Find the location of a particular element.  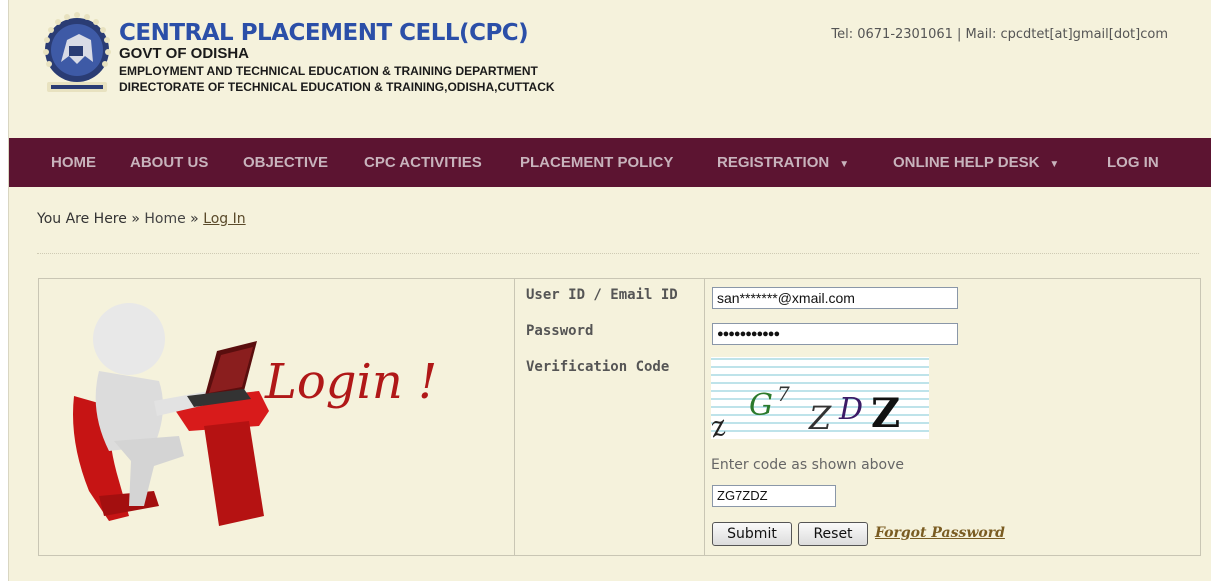

nav-registration: REGISTRATION ▼ is located at coordinates (783, 162).